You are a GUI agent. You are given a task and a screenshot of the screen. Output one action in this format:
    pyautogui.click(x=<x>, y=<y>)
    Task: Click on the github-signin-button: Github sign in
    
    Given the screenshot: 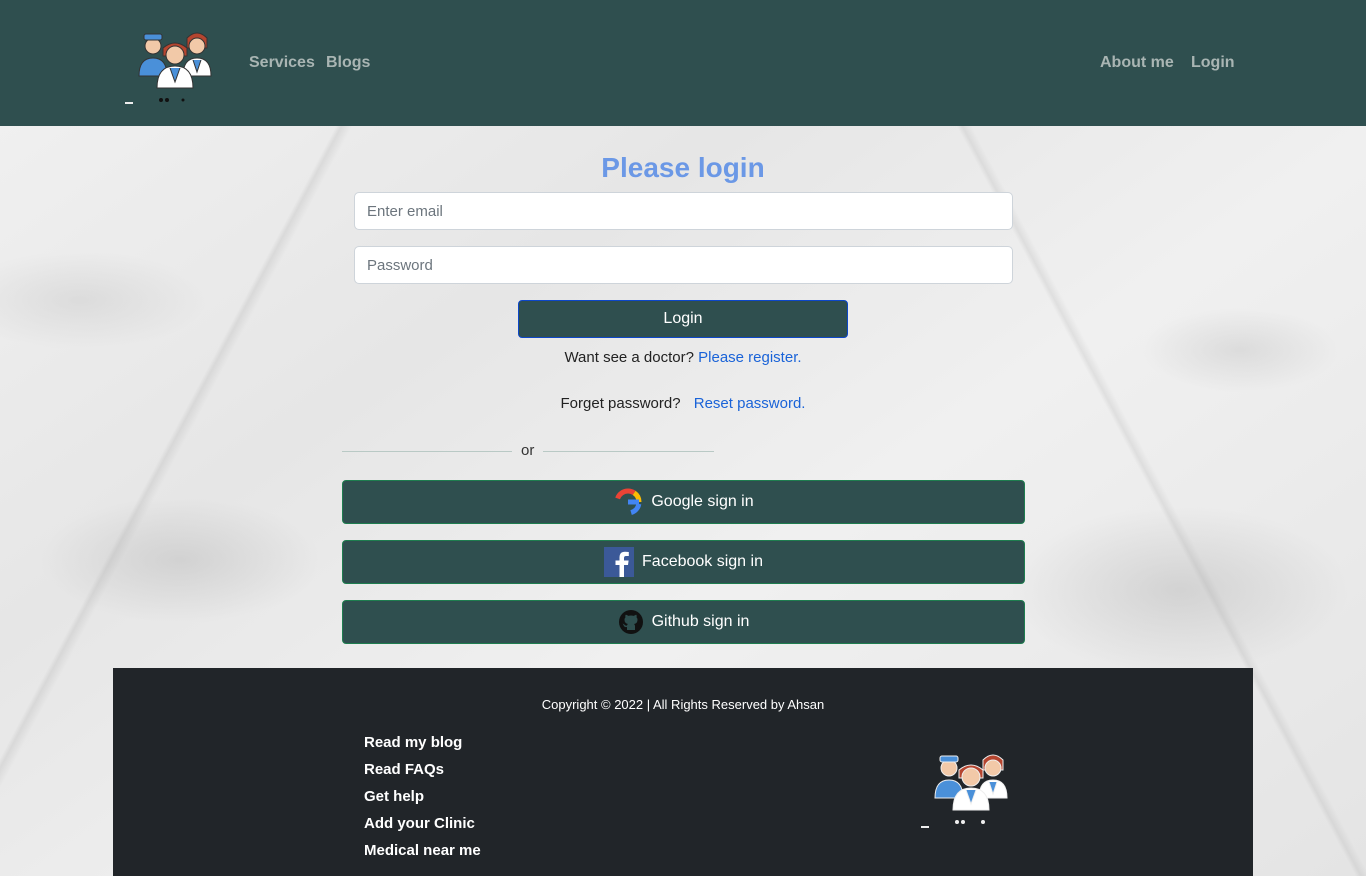 What is the action you would take?
    pyautogui.click(x=683, y=622)
    